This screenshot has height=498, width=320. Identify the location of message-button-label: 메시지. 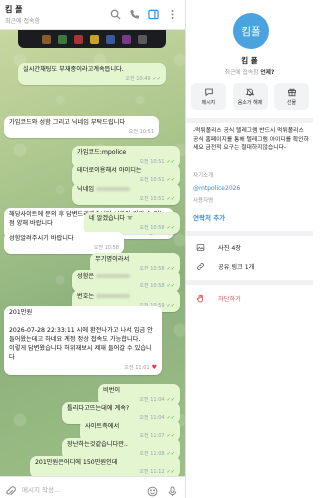
(208, 103).